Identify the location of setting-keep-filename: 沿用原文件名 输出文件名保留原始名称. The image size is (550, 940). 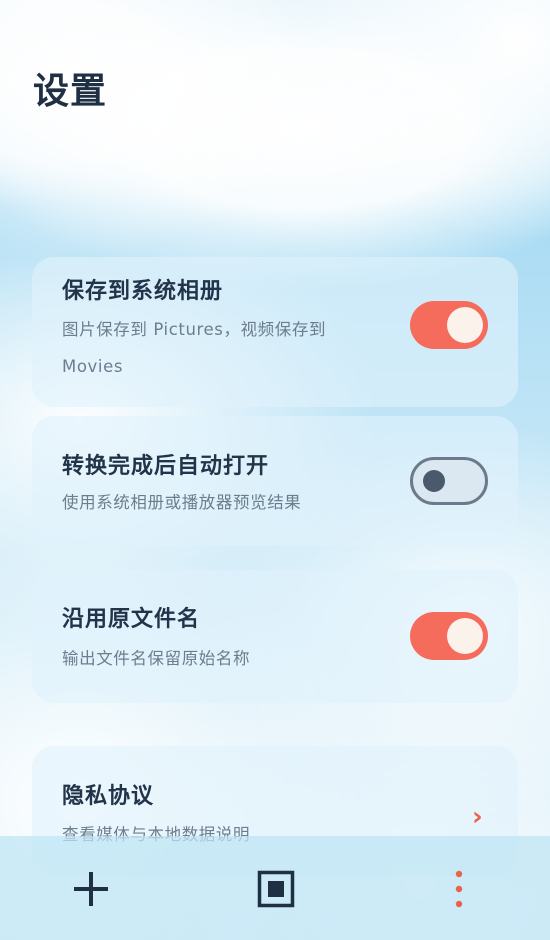
(275, 636).